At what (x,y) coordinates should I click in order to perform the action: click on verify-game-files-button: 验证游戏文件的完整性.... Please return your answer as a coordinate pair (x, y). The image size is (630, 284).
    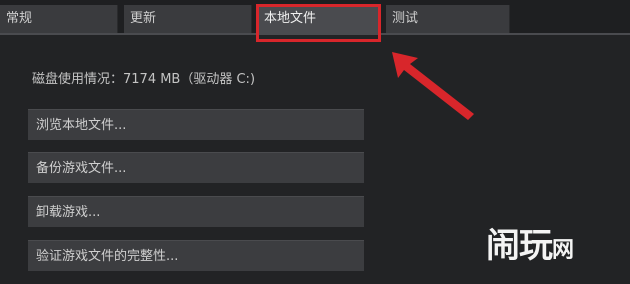
    Looking at the image, I should click on (196, 255).